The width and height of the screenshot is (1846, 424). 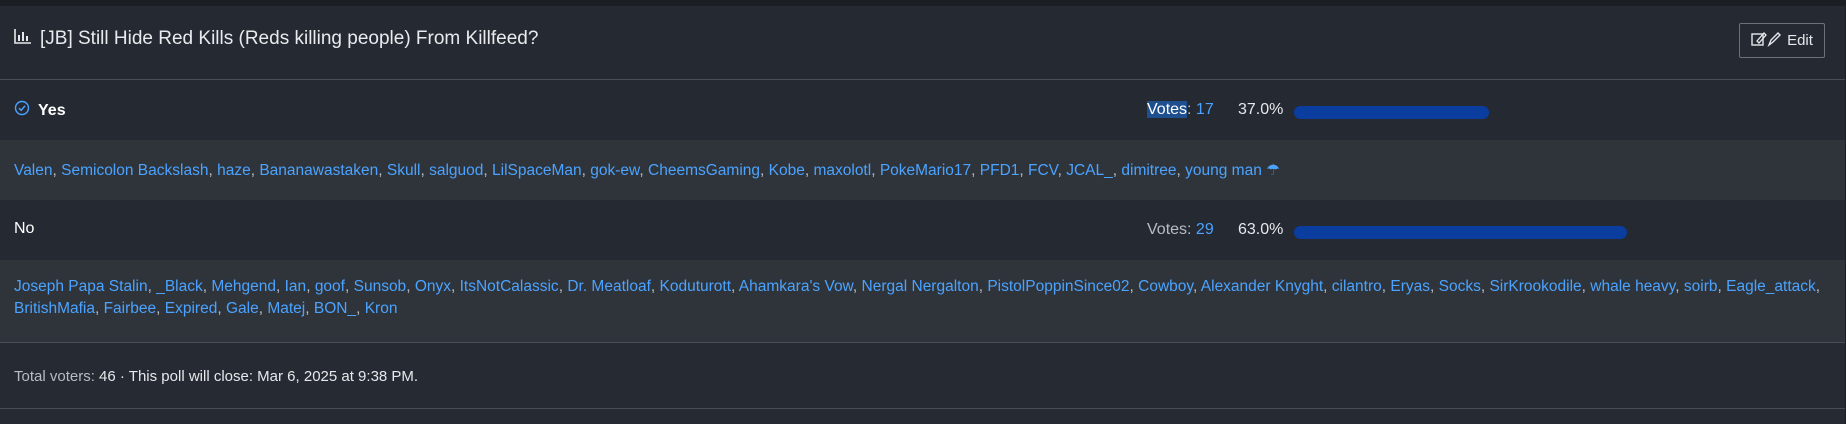 I want to click on voter-link: gok-ew, so click(x=614, y=170).